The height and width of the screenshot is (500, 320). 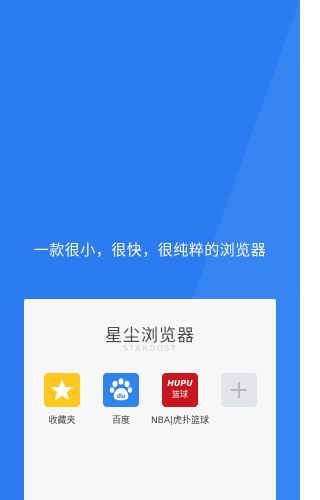 I want to click on add-tile, so click(x=239, y=390).